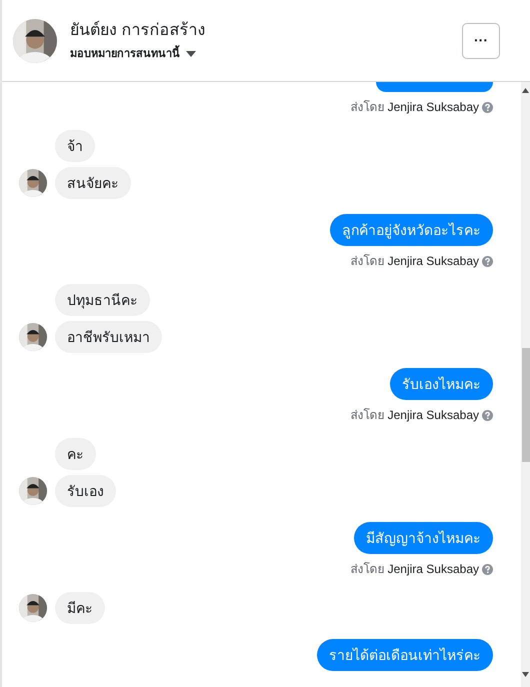 The height and width of the screenshot is (687, 530). What do you see at coordinates (481, 40) in the screenshot?
I see `more-button: ···` at bounding box center [481, 40].